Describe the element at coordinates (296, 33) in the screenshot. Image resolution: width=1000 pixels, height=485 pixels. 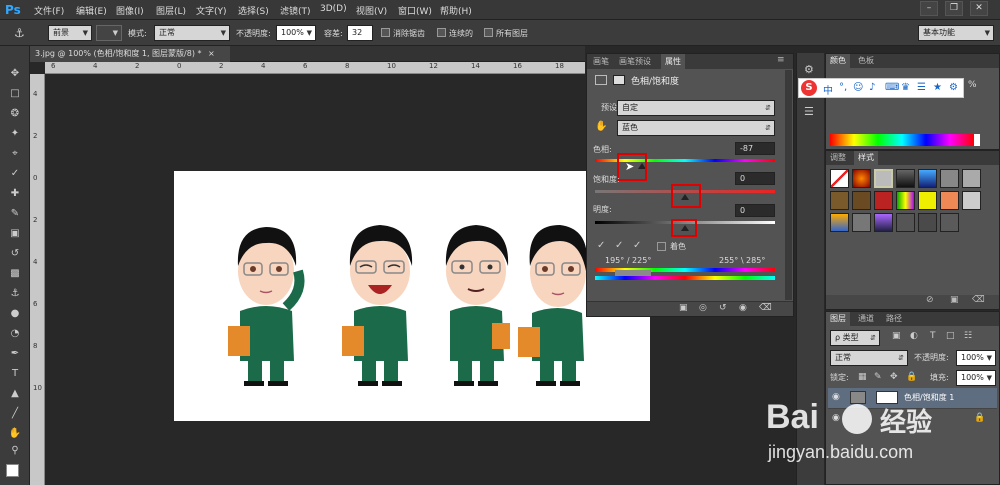
I see `opacity-input: 100% ▼` at that location.